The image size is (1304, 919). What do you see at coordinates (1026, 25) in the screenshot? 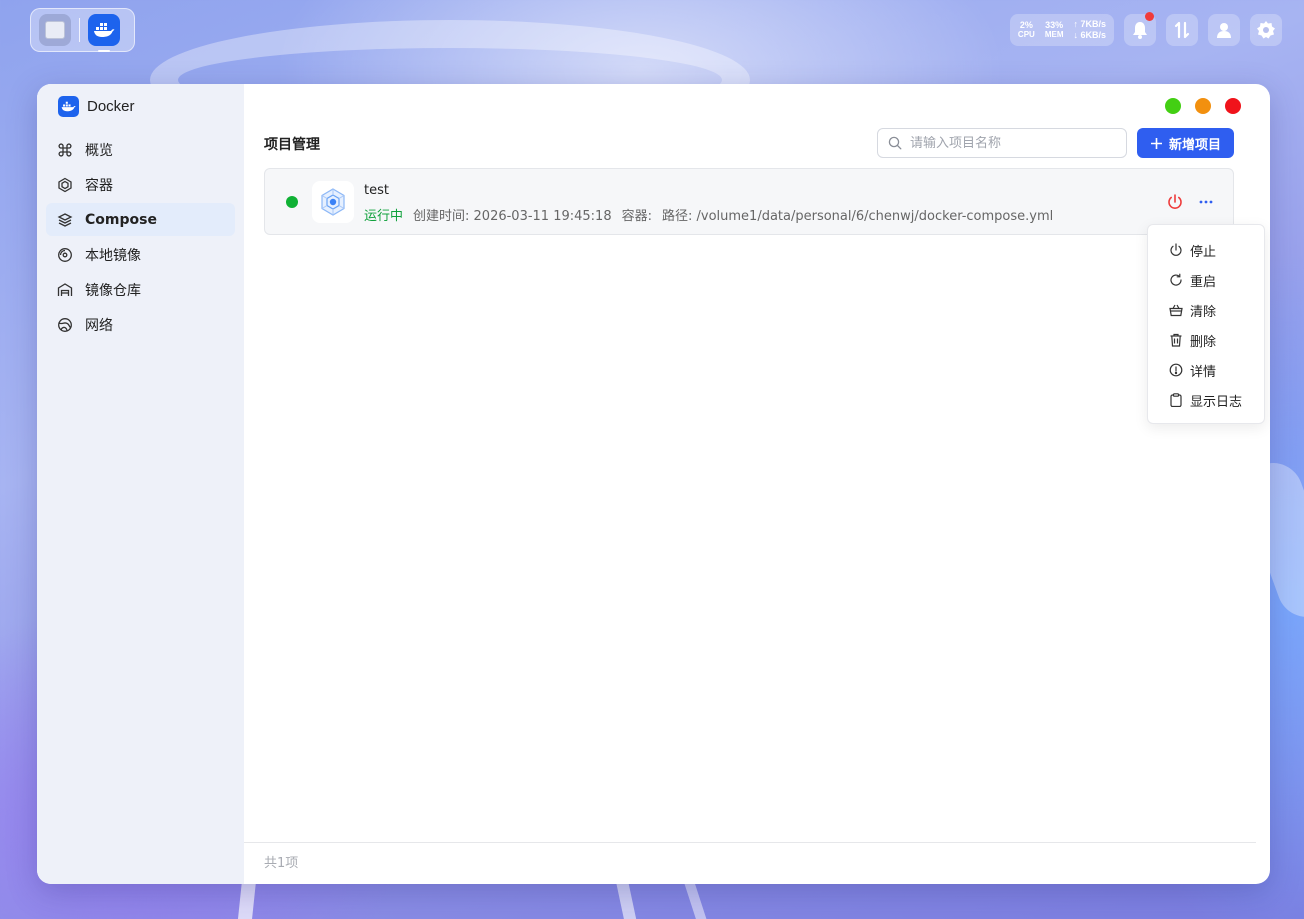
I see `cpu-value: 2%` at bounding box center [1026, 25].